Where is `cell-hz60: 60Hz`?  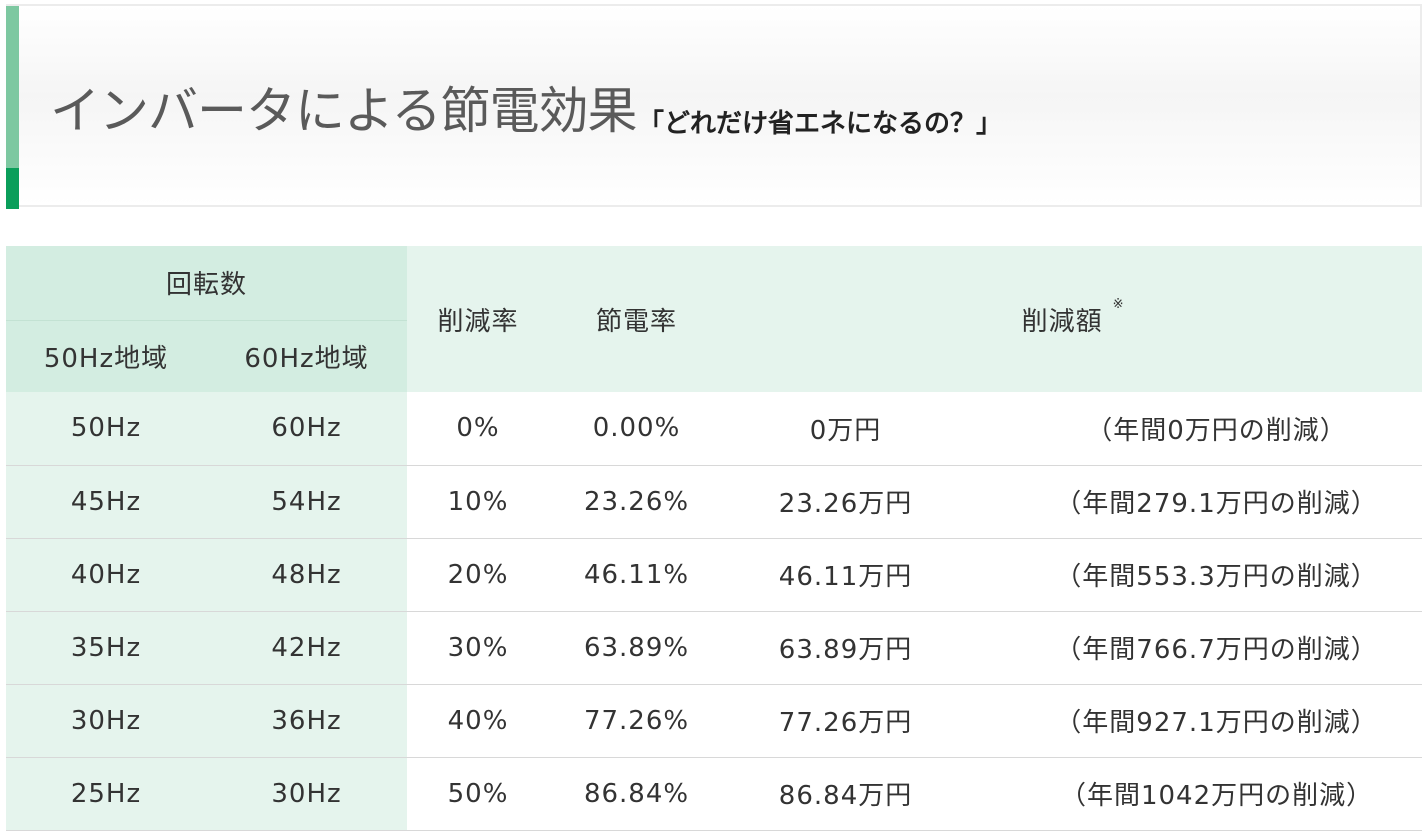 cell-hz60: 60Hz is located at coordinates (307, 429).